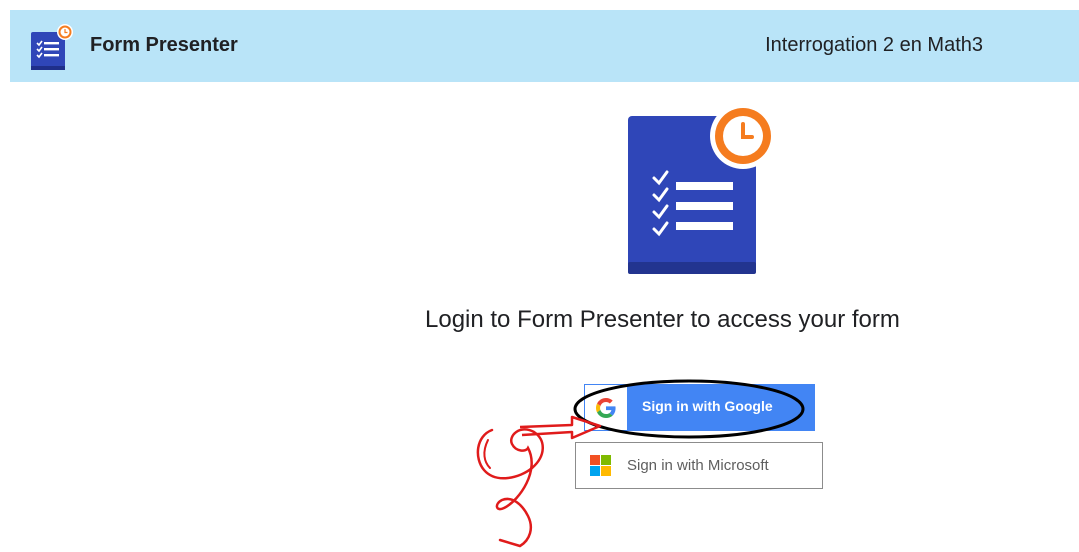  What do you see at coordinates (53, 47) in the screenshot?
I see `form-presenter-icon` at bounding box center [53, 47].